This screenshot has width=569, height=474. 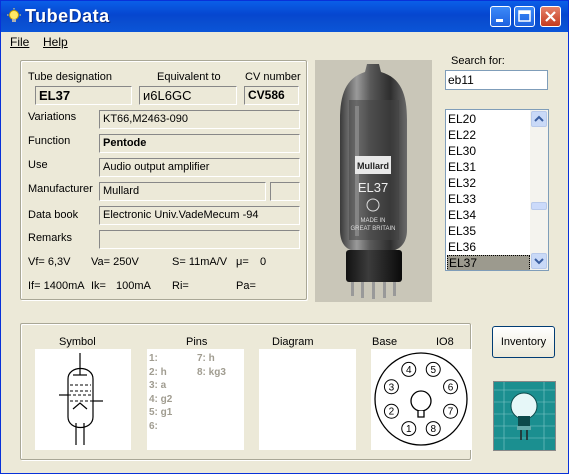 I want to click on socket-pin: 8, so click(x=433, y=429).